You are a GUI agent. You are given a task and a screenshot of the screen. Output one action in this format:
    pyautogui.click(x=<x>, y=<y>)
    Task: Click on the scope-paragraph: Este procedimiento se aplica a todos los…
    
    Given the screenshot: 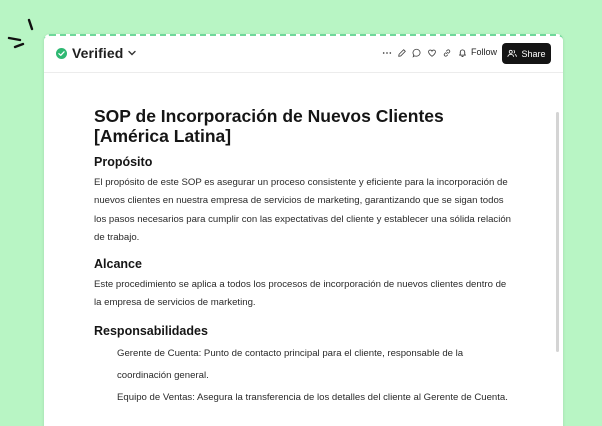 What is the action you would take?
    pyautogui.click(x=300, y=294)
    